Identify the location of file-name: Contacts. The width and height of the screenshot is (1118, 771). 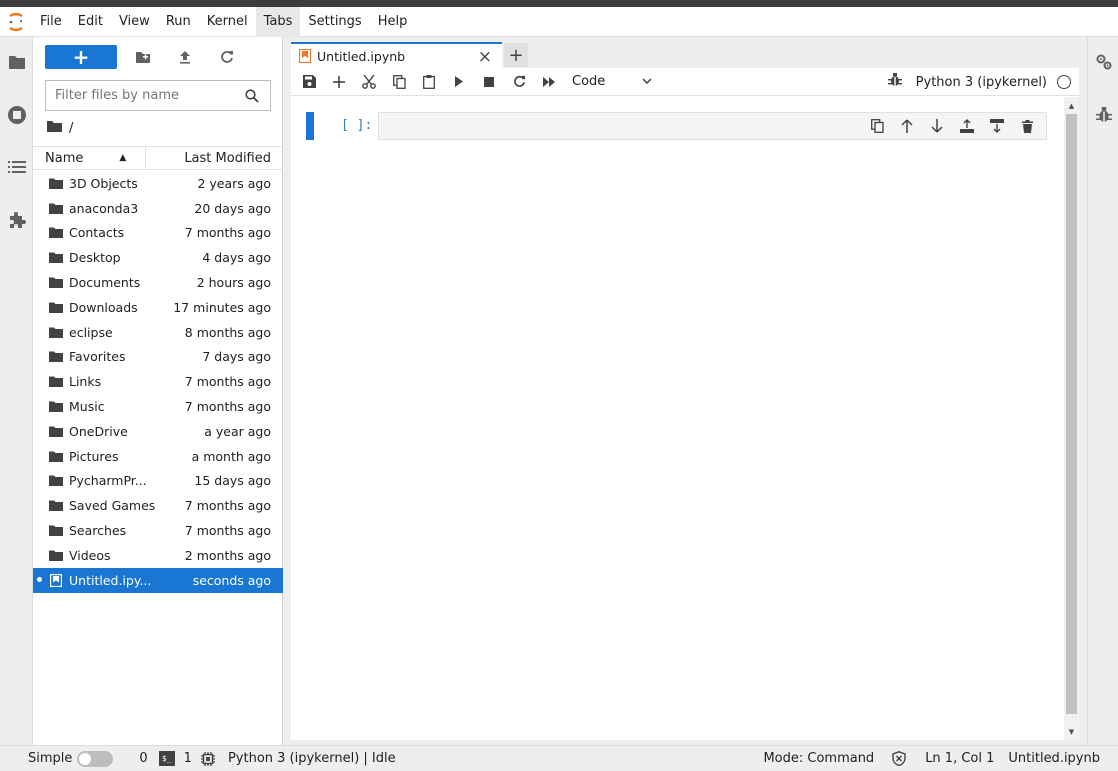
(97, 233).